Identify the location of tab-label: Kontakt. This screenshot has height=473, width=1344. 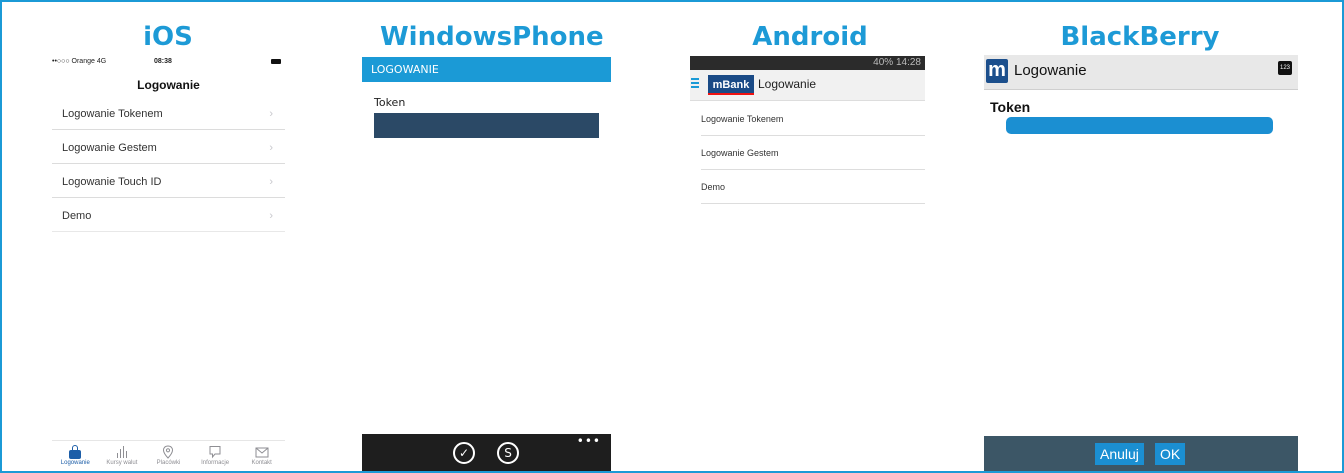
(261, 463).